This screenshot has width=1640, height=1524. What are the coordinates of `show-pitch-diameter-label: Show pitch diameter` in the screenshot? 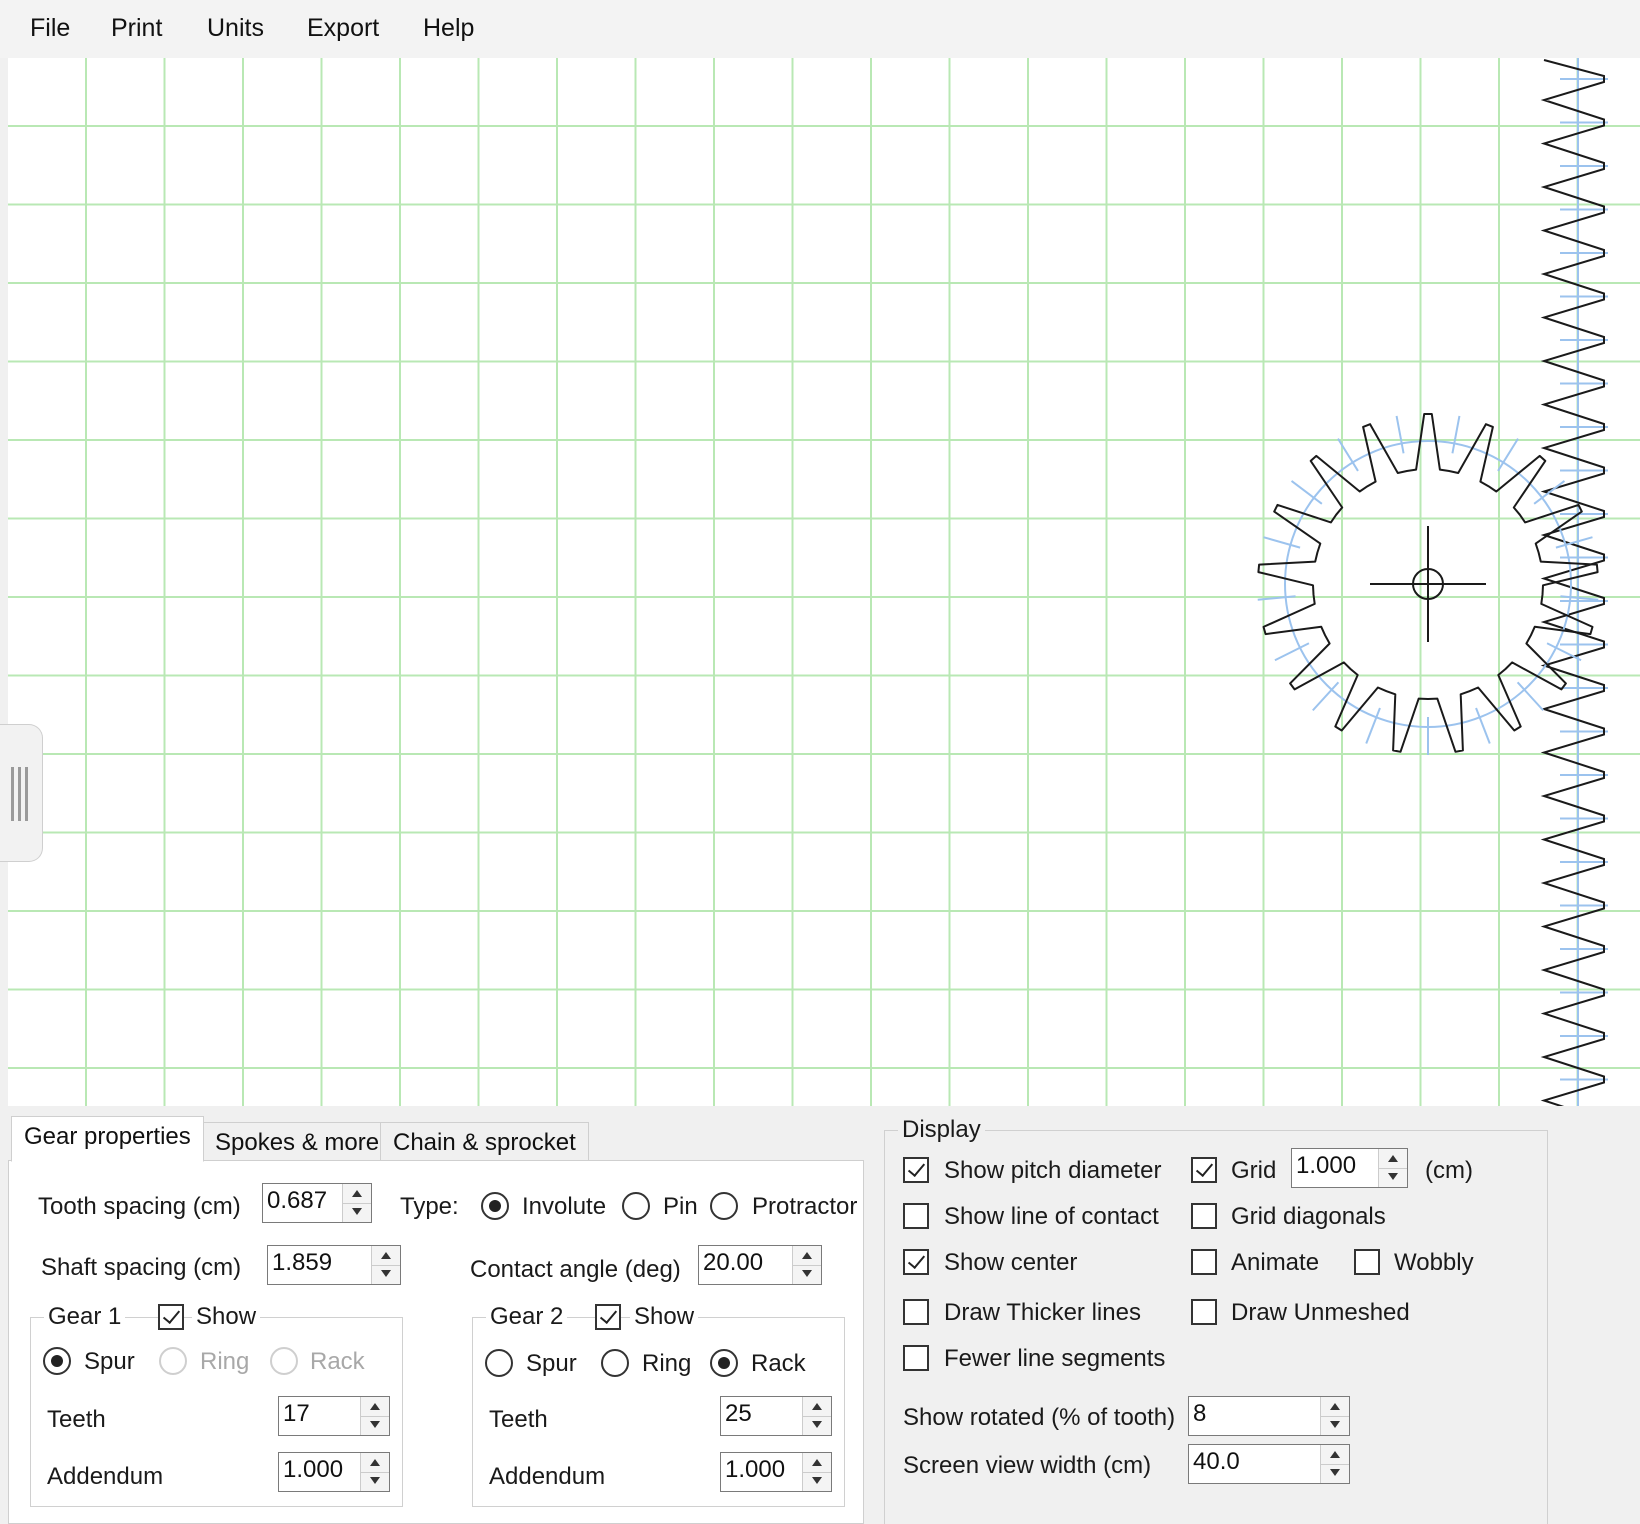 It's located at (1053, 1170).